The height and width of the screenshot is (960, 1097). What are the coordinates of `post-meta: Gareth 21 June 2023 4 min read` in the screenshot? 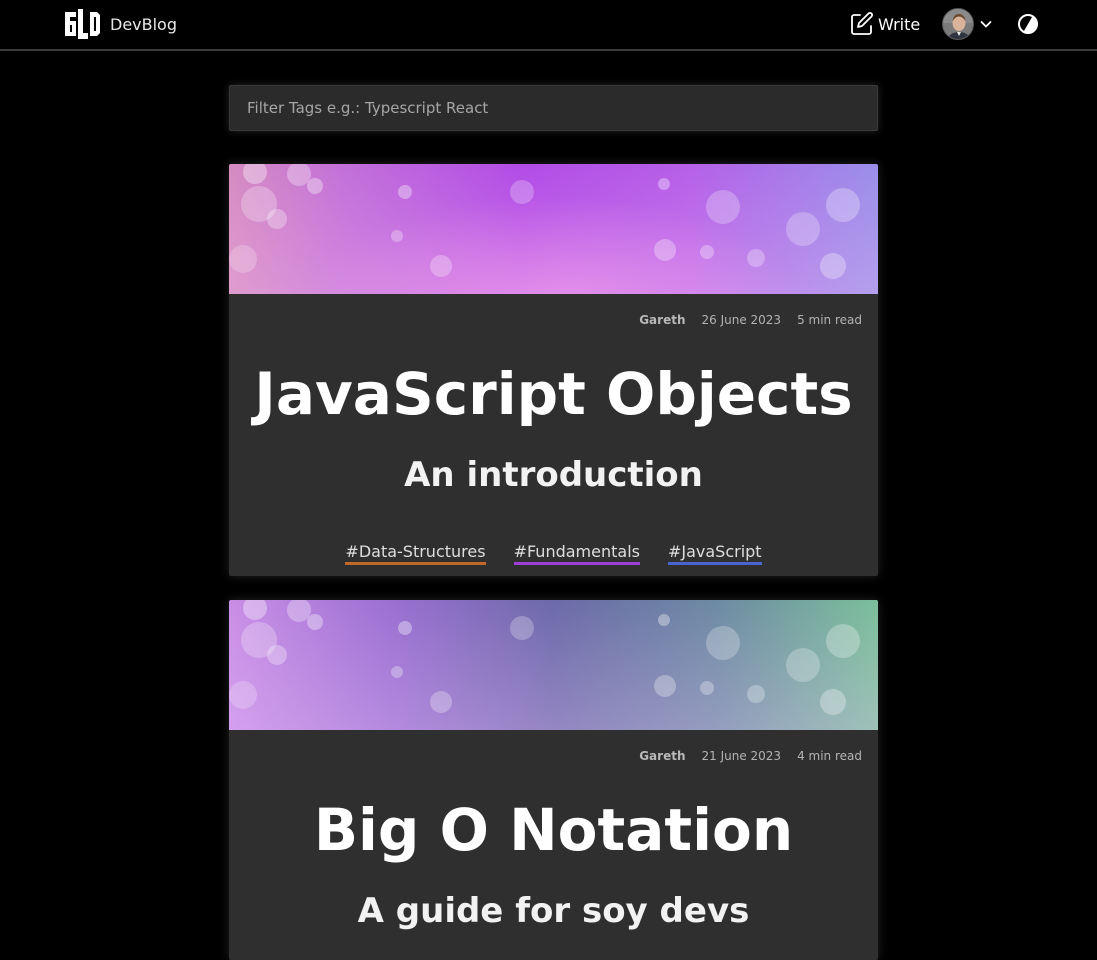 It's located at (750, 756).